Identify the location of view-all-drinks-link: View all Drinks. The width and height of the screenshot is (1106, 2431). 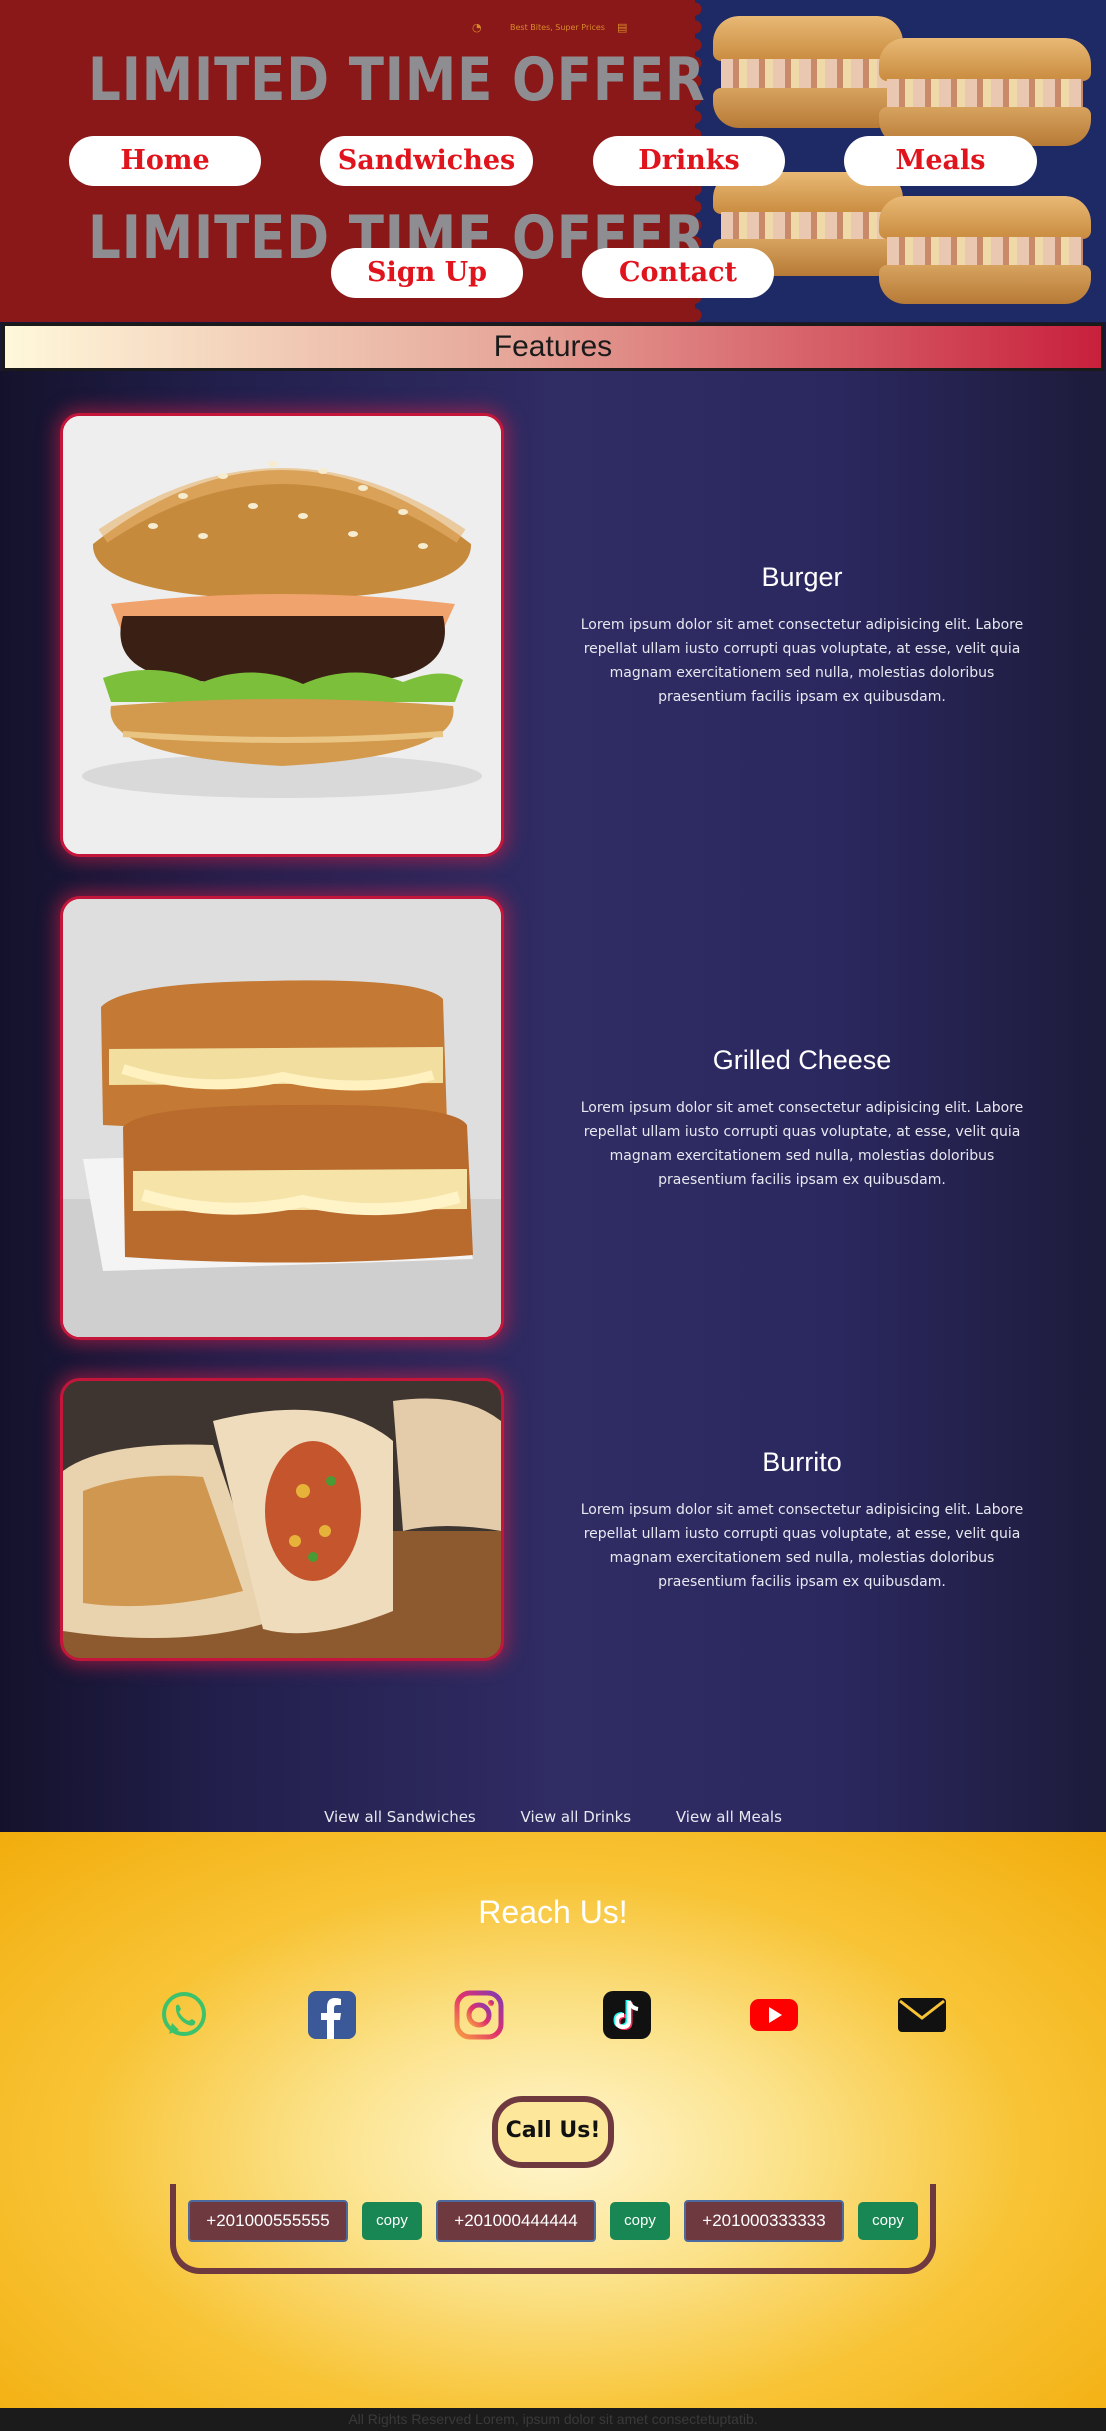
(576, 1817).